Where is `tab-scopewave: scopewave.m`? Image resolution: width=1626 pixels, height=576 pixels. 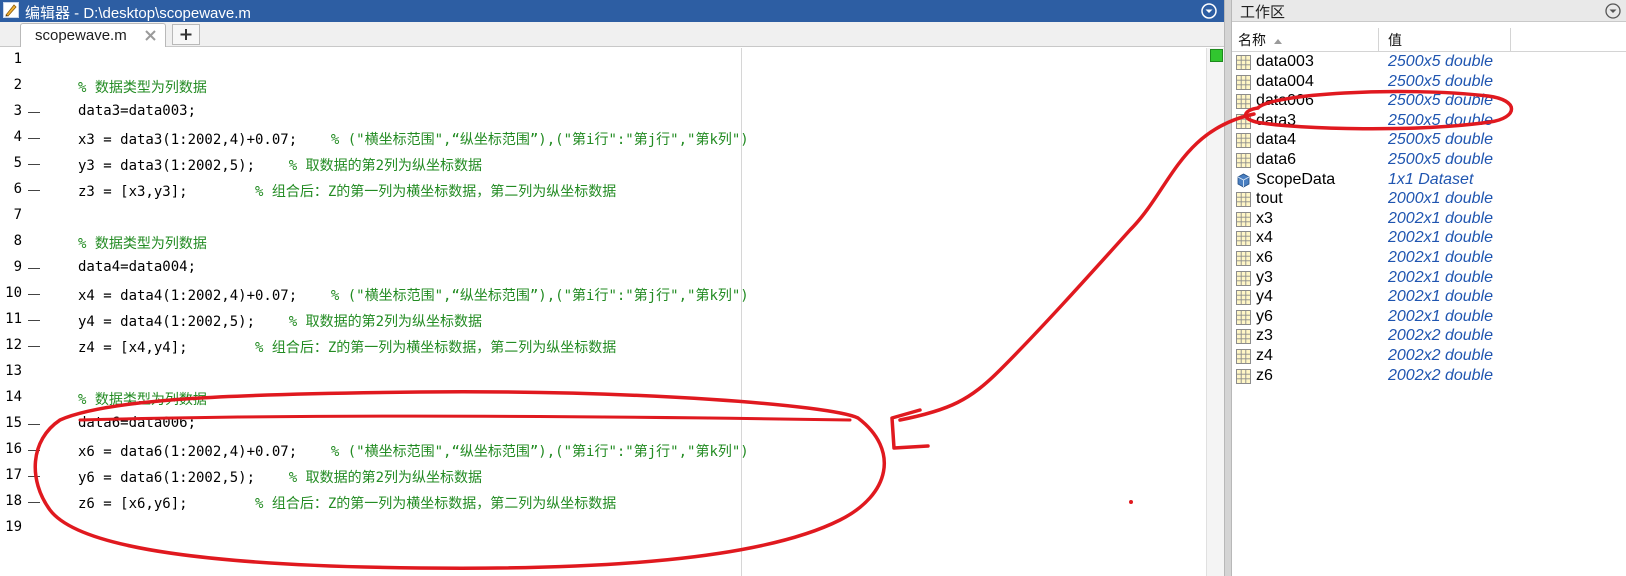
tab-scopewave: scopewave.m is located at coordinates (93, 35).